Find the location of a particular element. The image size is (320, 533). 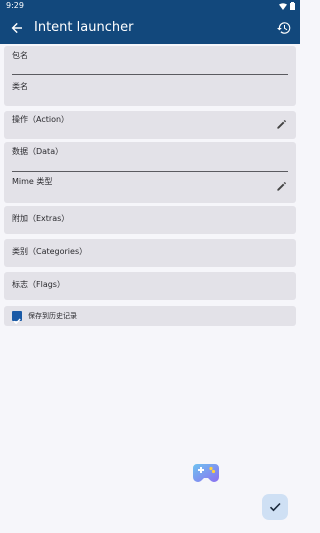

package-class-card: 包名 类名 is located at coordinates (150, 76).